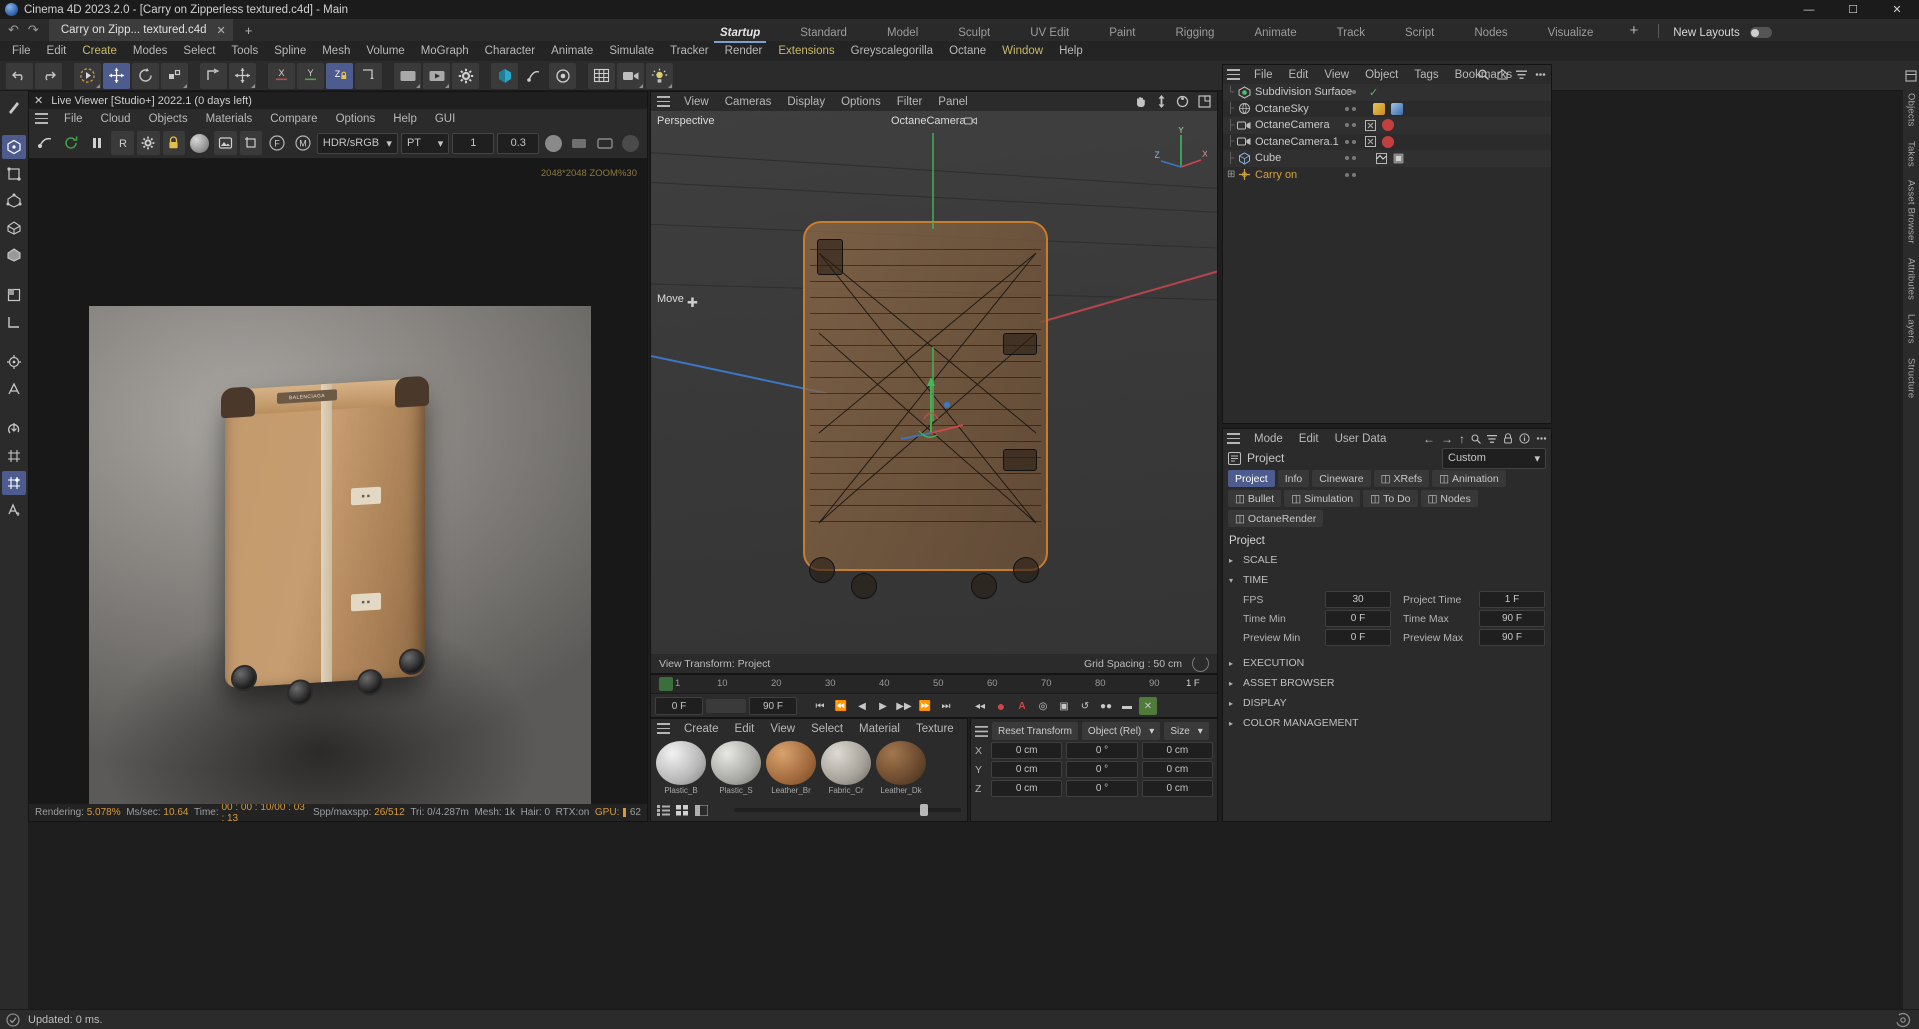  Describe the element at coordinates (1379, 108) in the screenshot. I see `sky-tag-icon` at that location.